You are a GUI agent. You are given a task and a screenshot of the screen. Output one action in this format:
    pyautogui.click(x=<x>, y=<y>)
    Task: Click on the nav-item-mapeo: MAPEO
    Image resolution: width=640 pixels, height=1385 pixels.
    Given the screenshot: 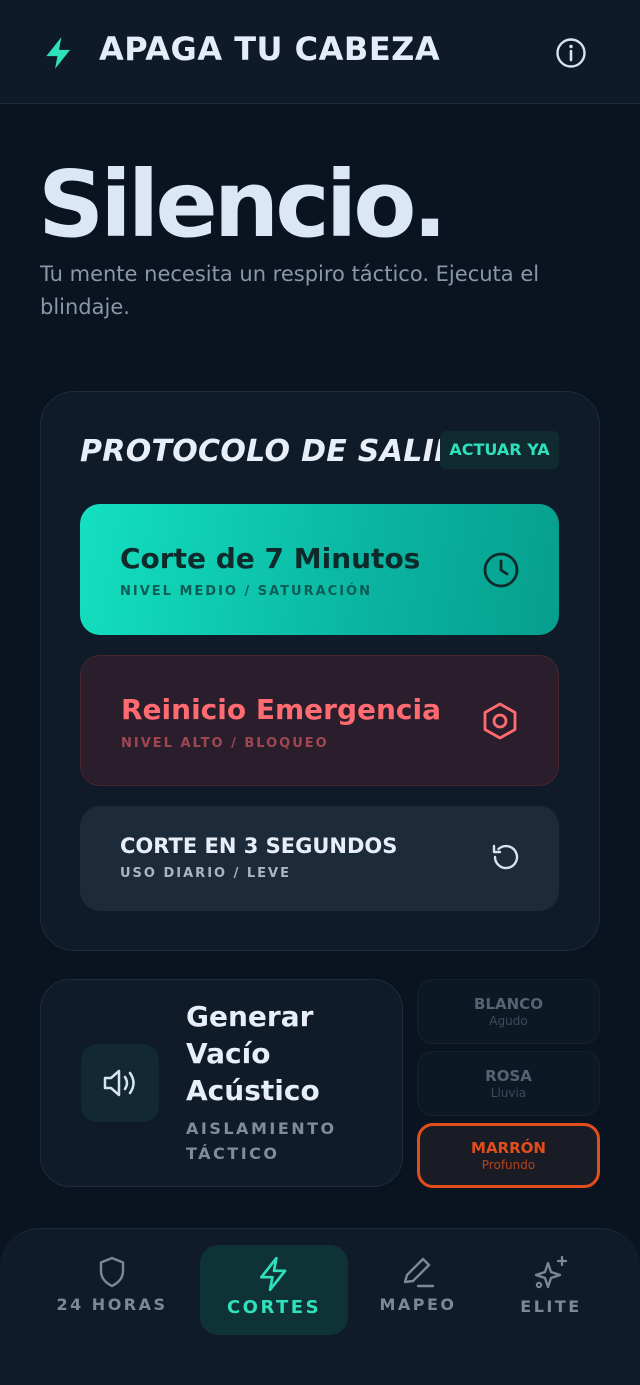 What is the action you would take?
    pyautogui.click(x=418, y=1290)
    